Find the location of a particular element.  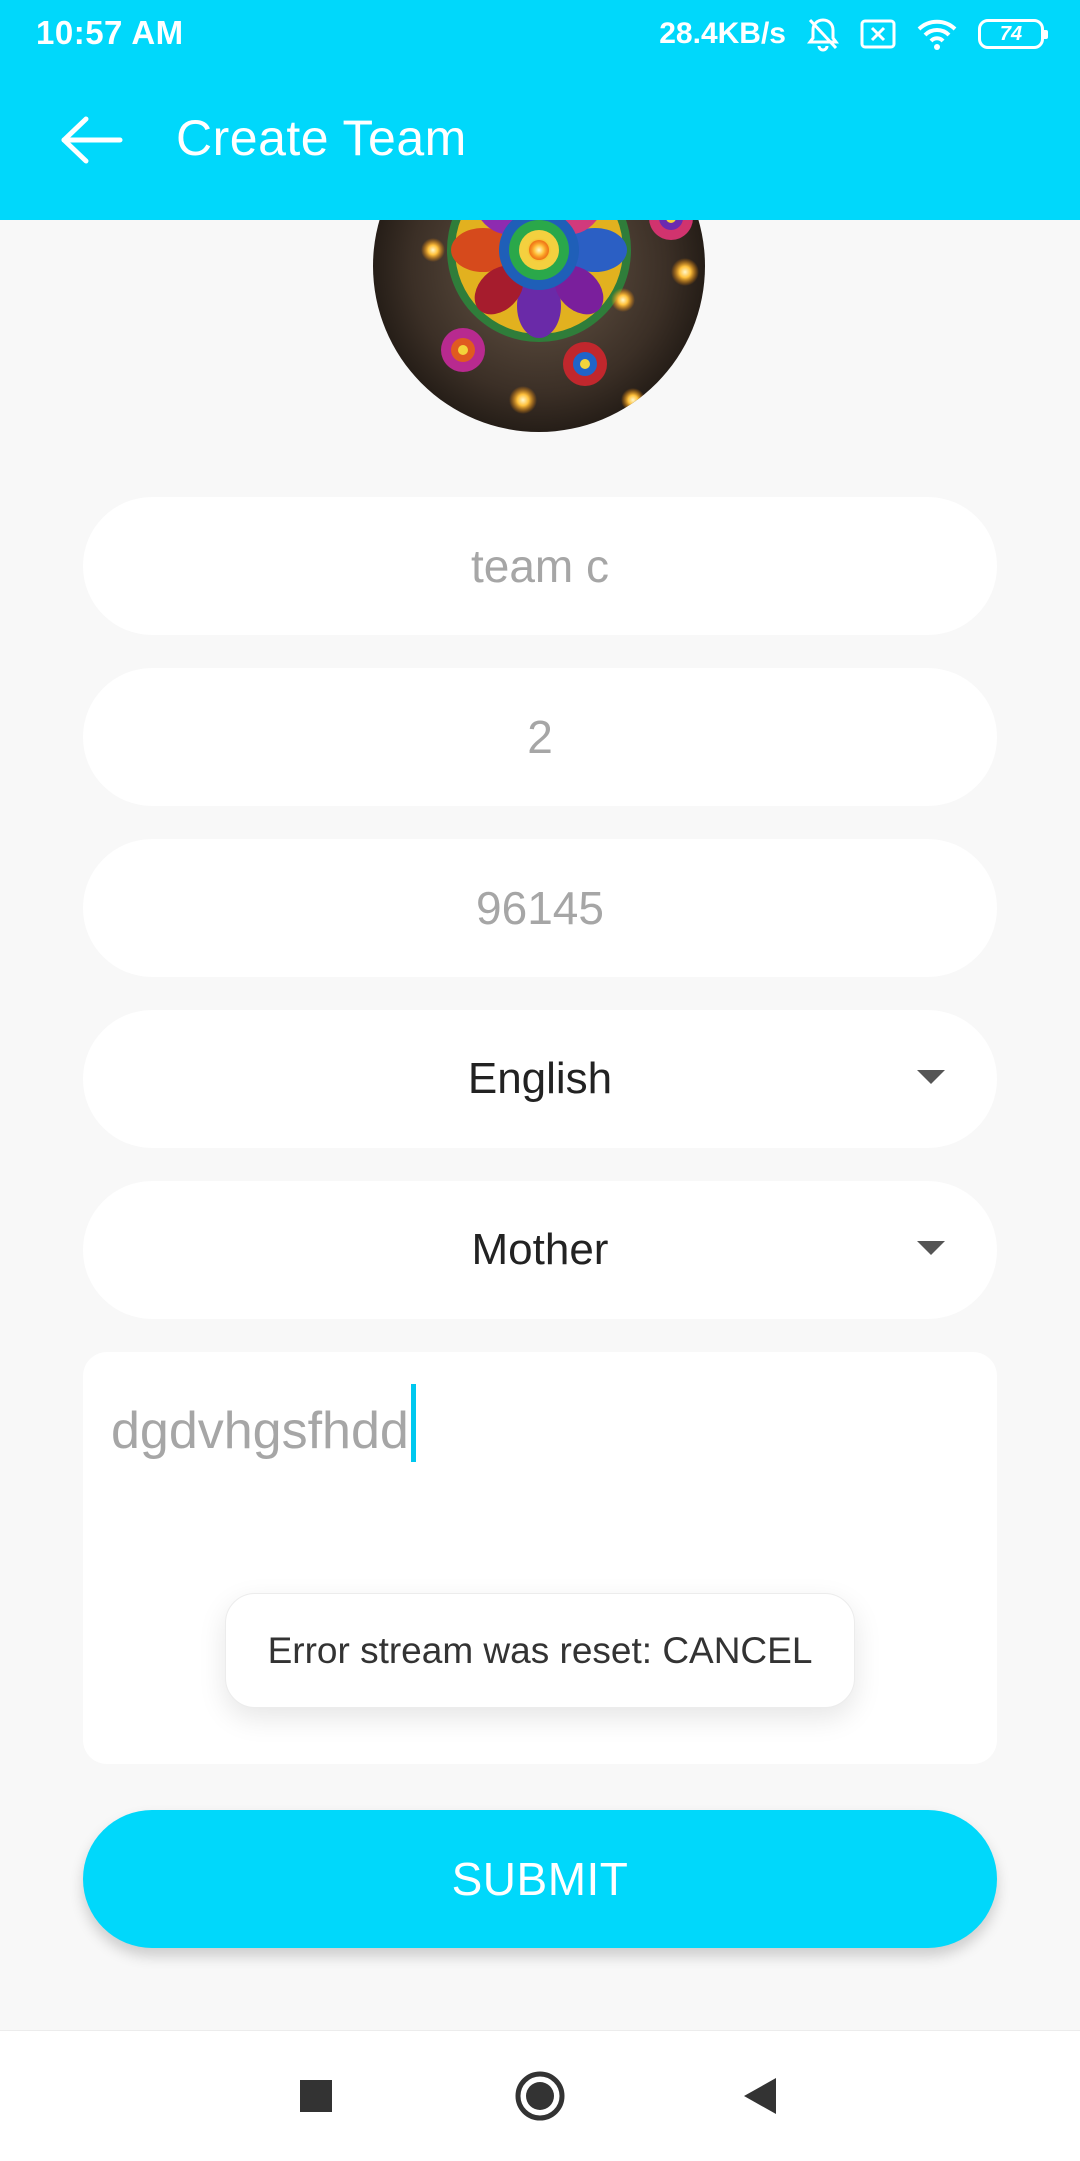

team-name-value: team c is located at coordinates (540, 566).